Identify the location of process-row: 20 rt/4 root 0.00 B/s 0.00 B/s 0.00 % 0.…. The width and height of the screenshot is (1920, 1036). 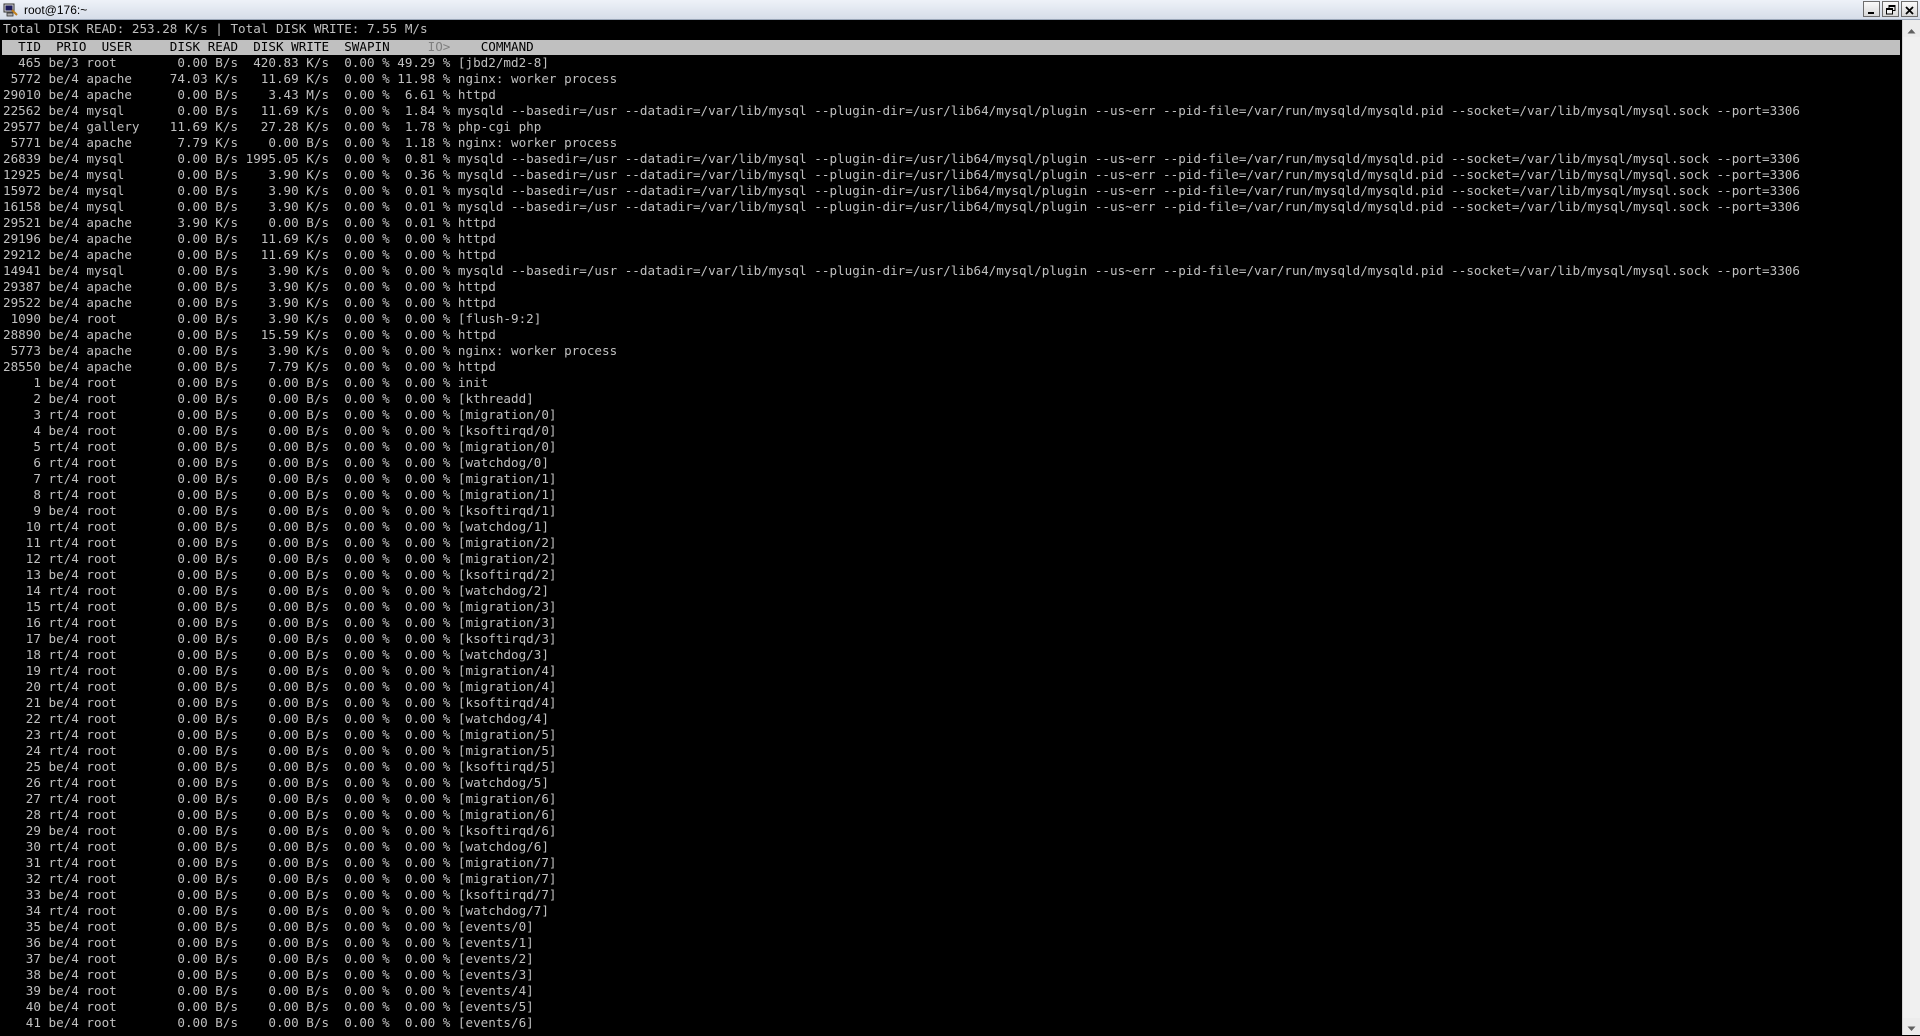
(280, 686).